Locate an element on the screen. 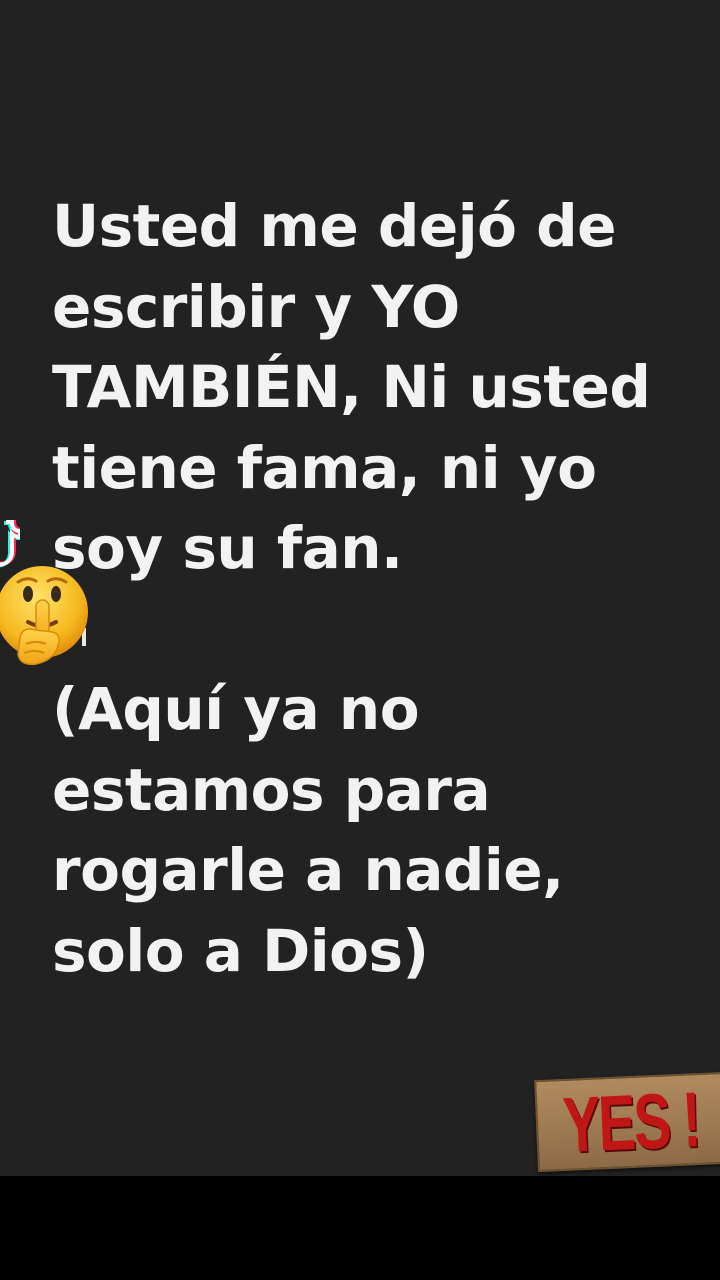 Image resolution: width=720 pixels, height=1280 pixels. yes-sticker-label: YES ! is located at coordinates (631, 1122).